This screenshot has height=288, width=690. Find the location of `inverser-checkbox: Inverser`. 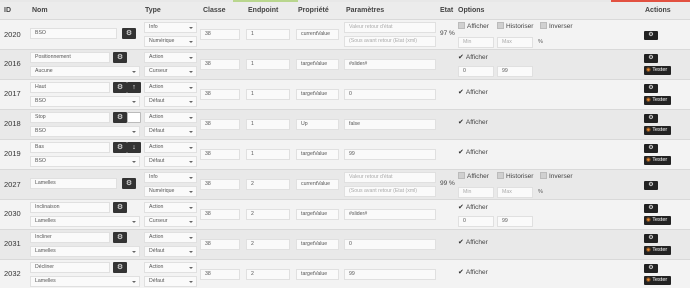

inverser-checkbox: Inverser is located at coordinates (556, 26).